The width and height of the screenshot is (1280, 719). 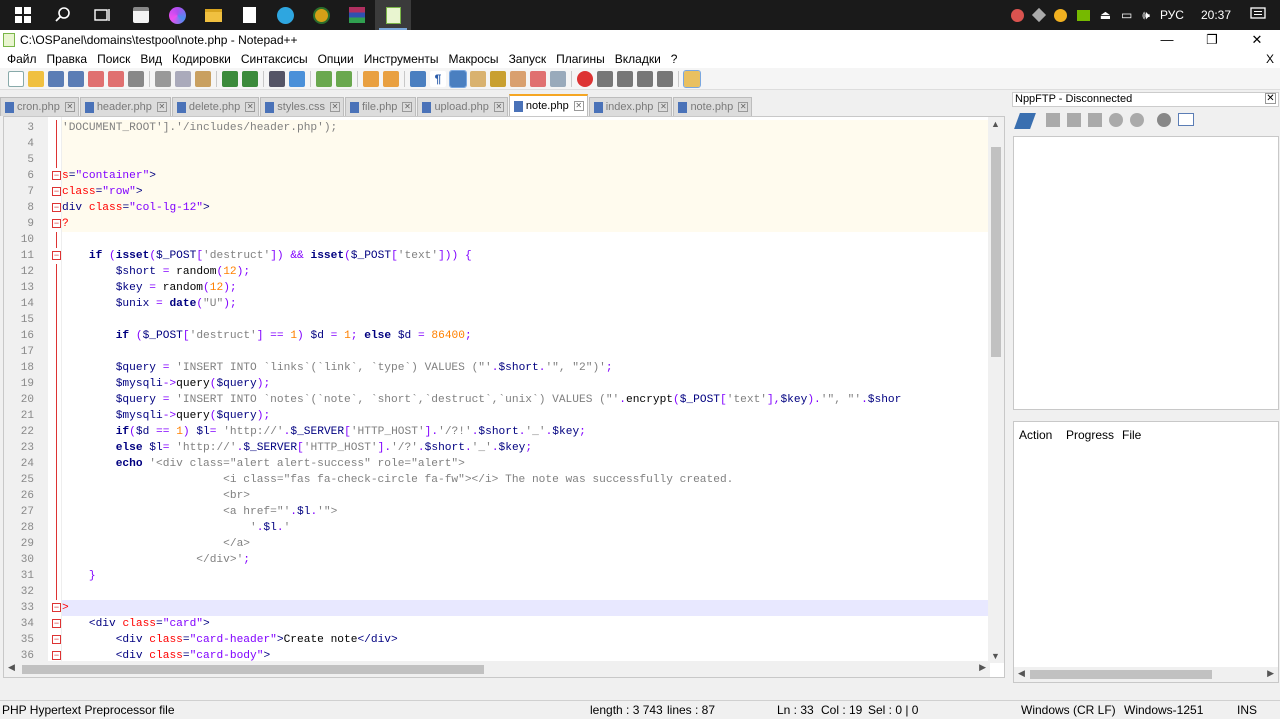 What do you see at coordinates (527, 272) in the screenshot?
I see `code-line: $short = random(12);` at bounding box center [527, 272].